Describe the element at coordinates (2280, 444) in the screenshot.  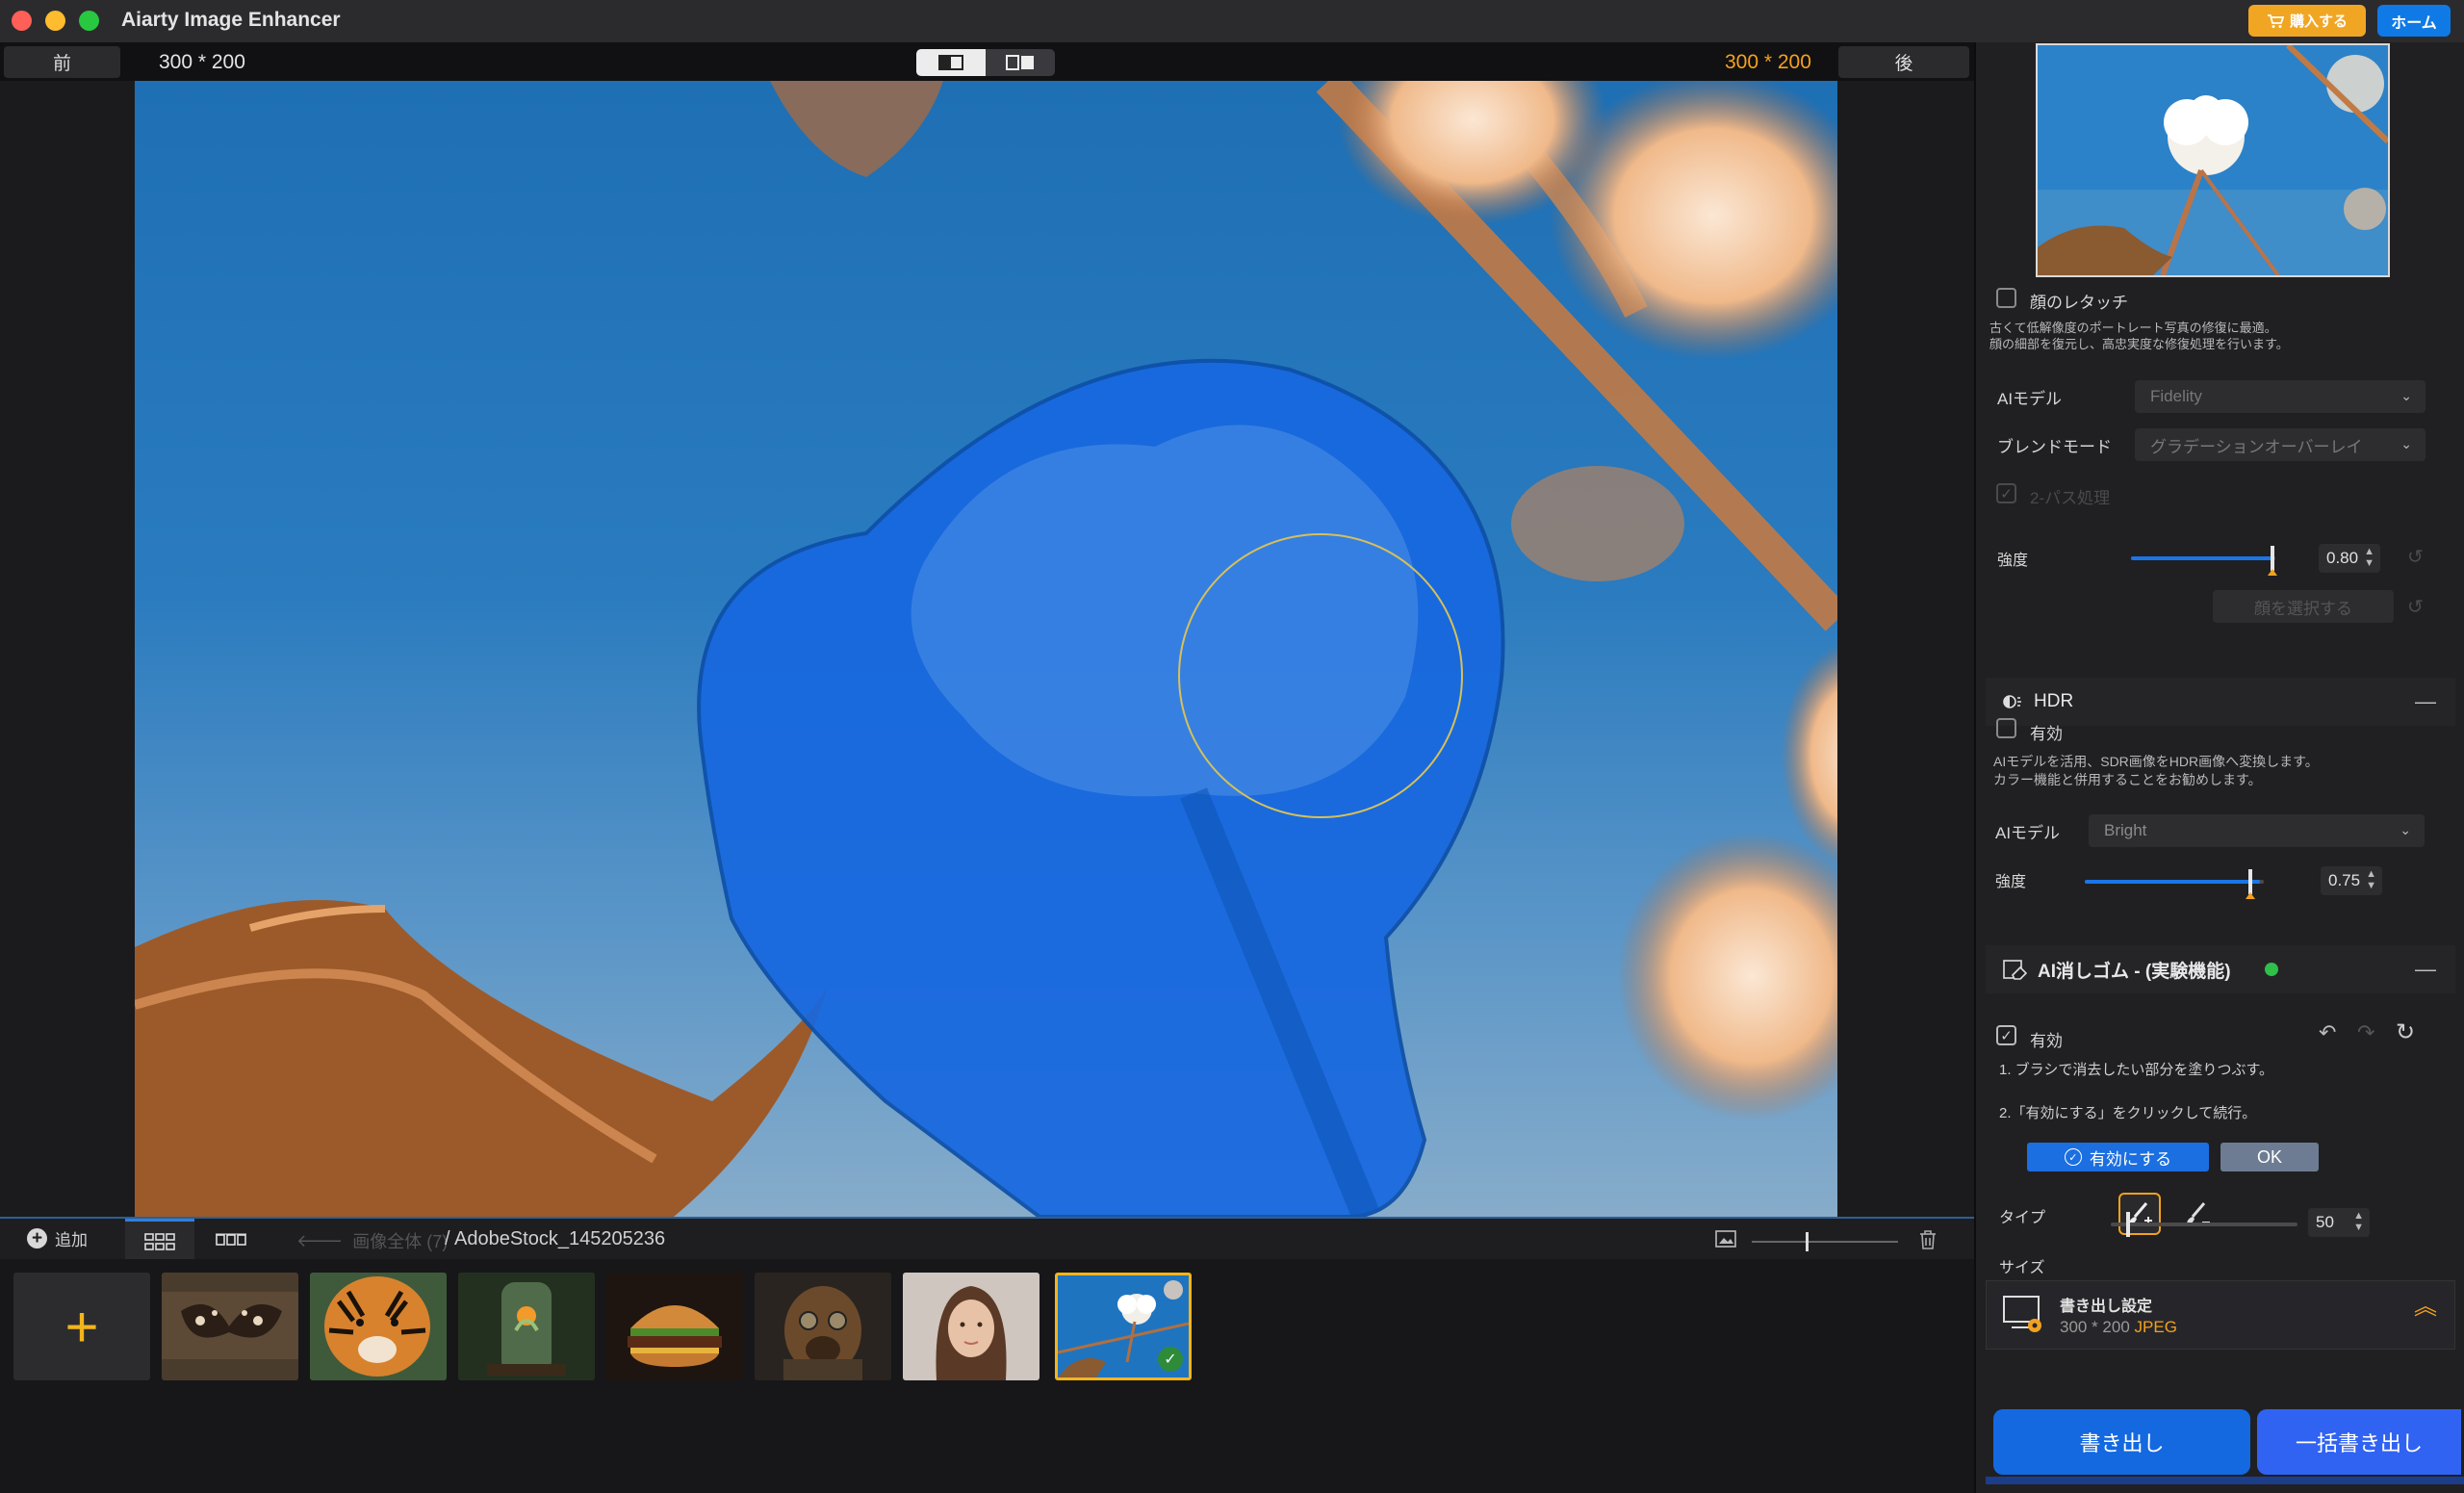
I see `blend-mode-select: グラデーションオーバーレイ ⌄` at that location.